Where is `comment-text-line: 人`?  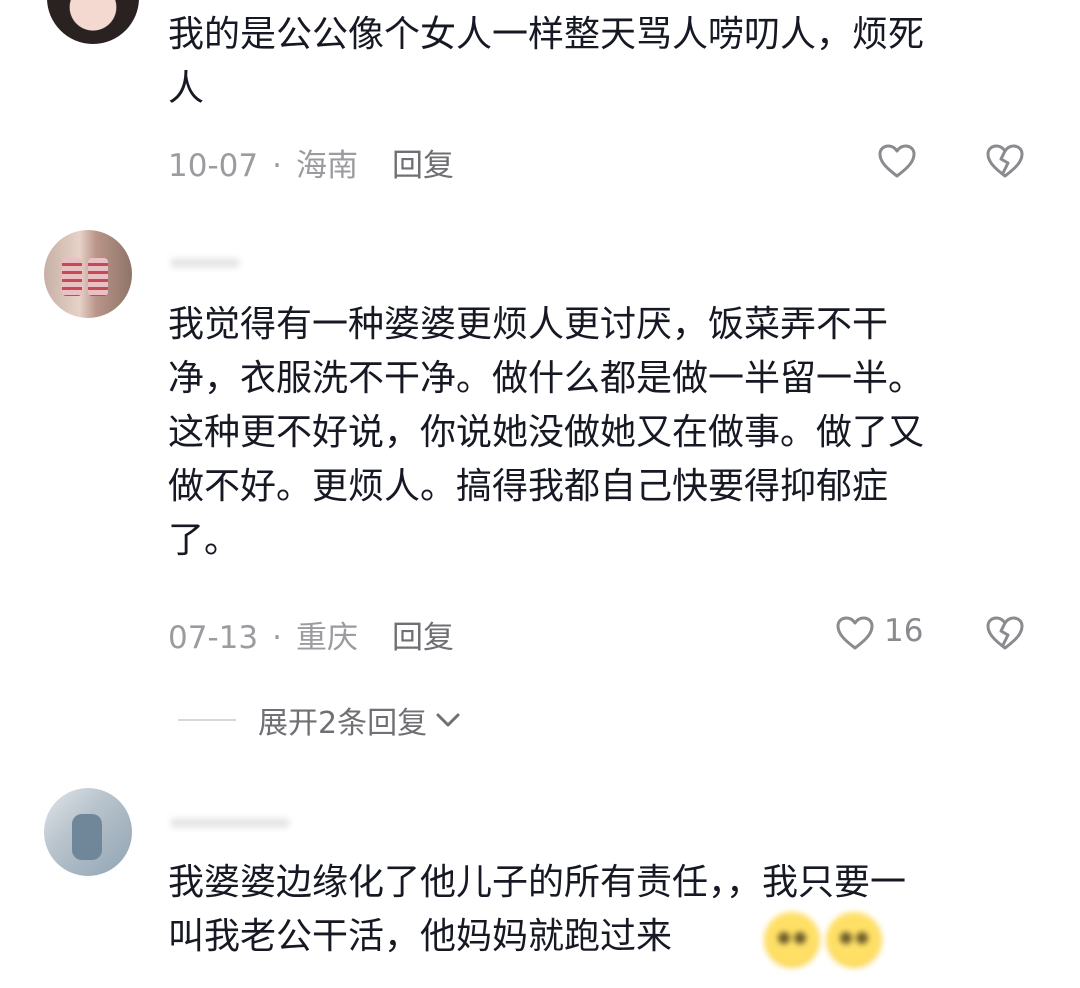
comment-text-line: 人 is located at coordinates (186, 88).